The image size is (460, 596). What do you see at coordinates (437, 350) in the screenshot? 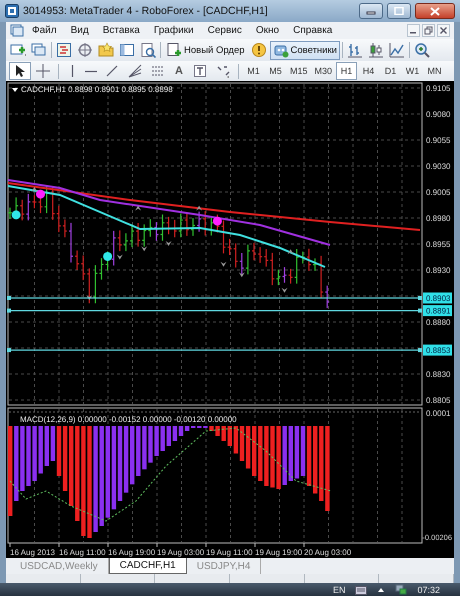
I see `price-label: 0.8853` at bounding box center [437, 350].